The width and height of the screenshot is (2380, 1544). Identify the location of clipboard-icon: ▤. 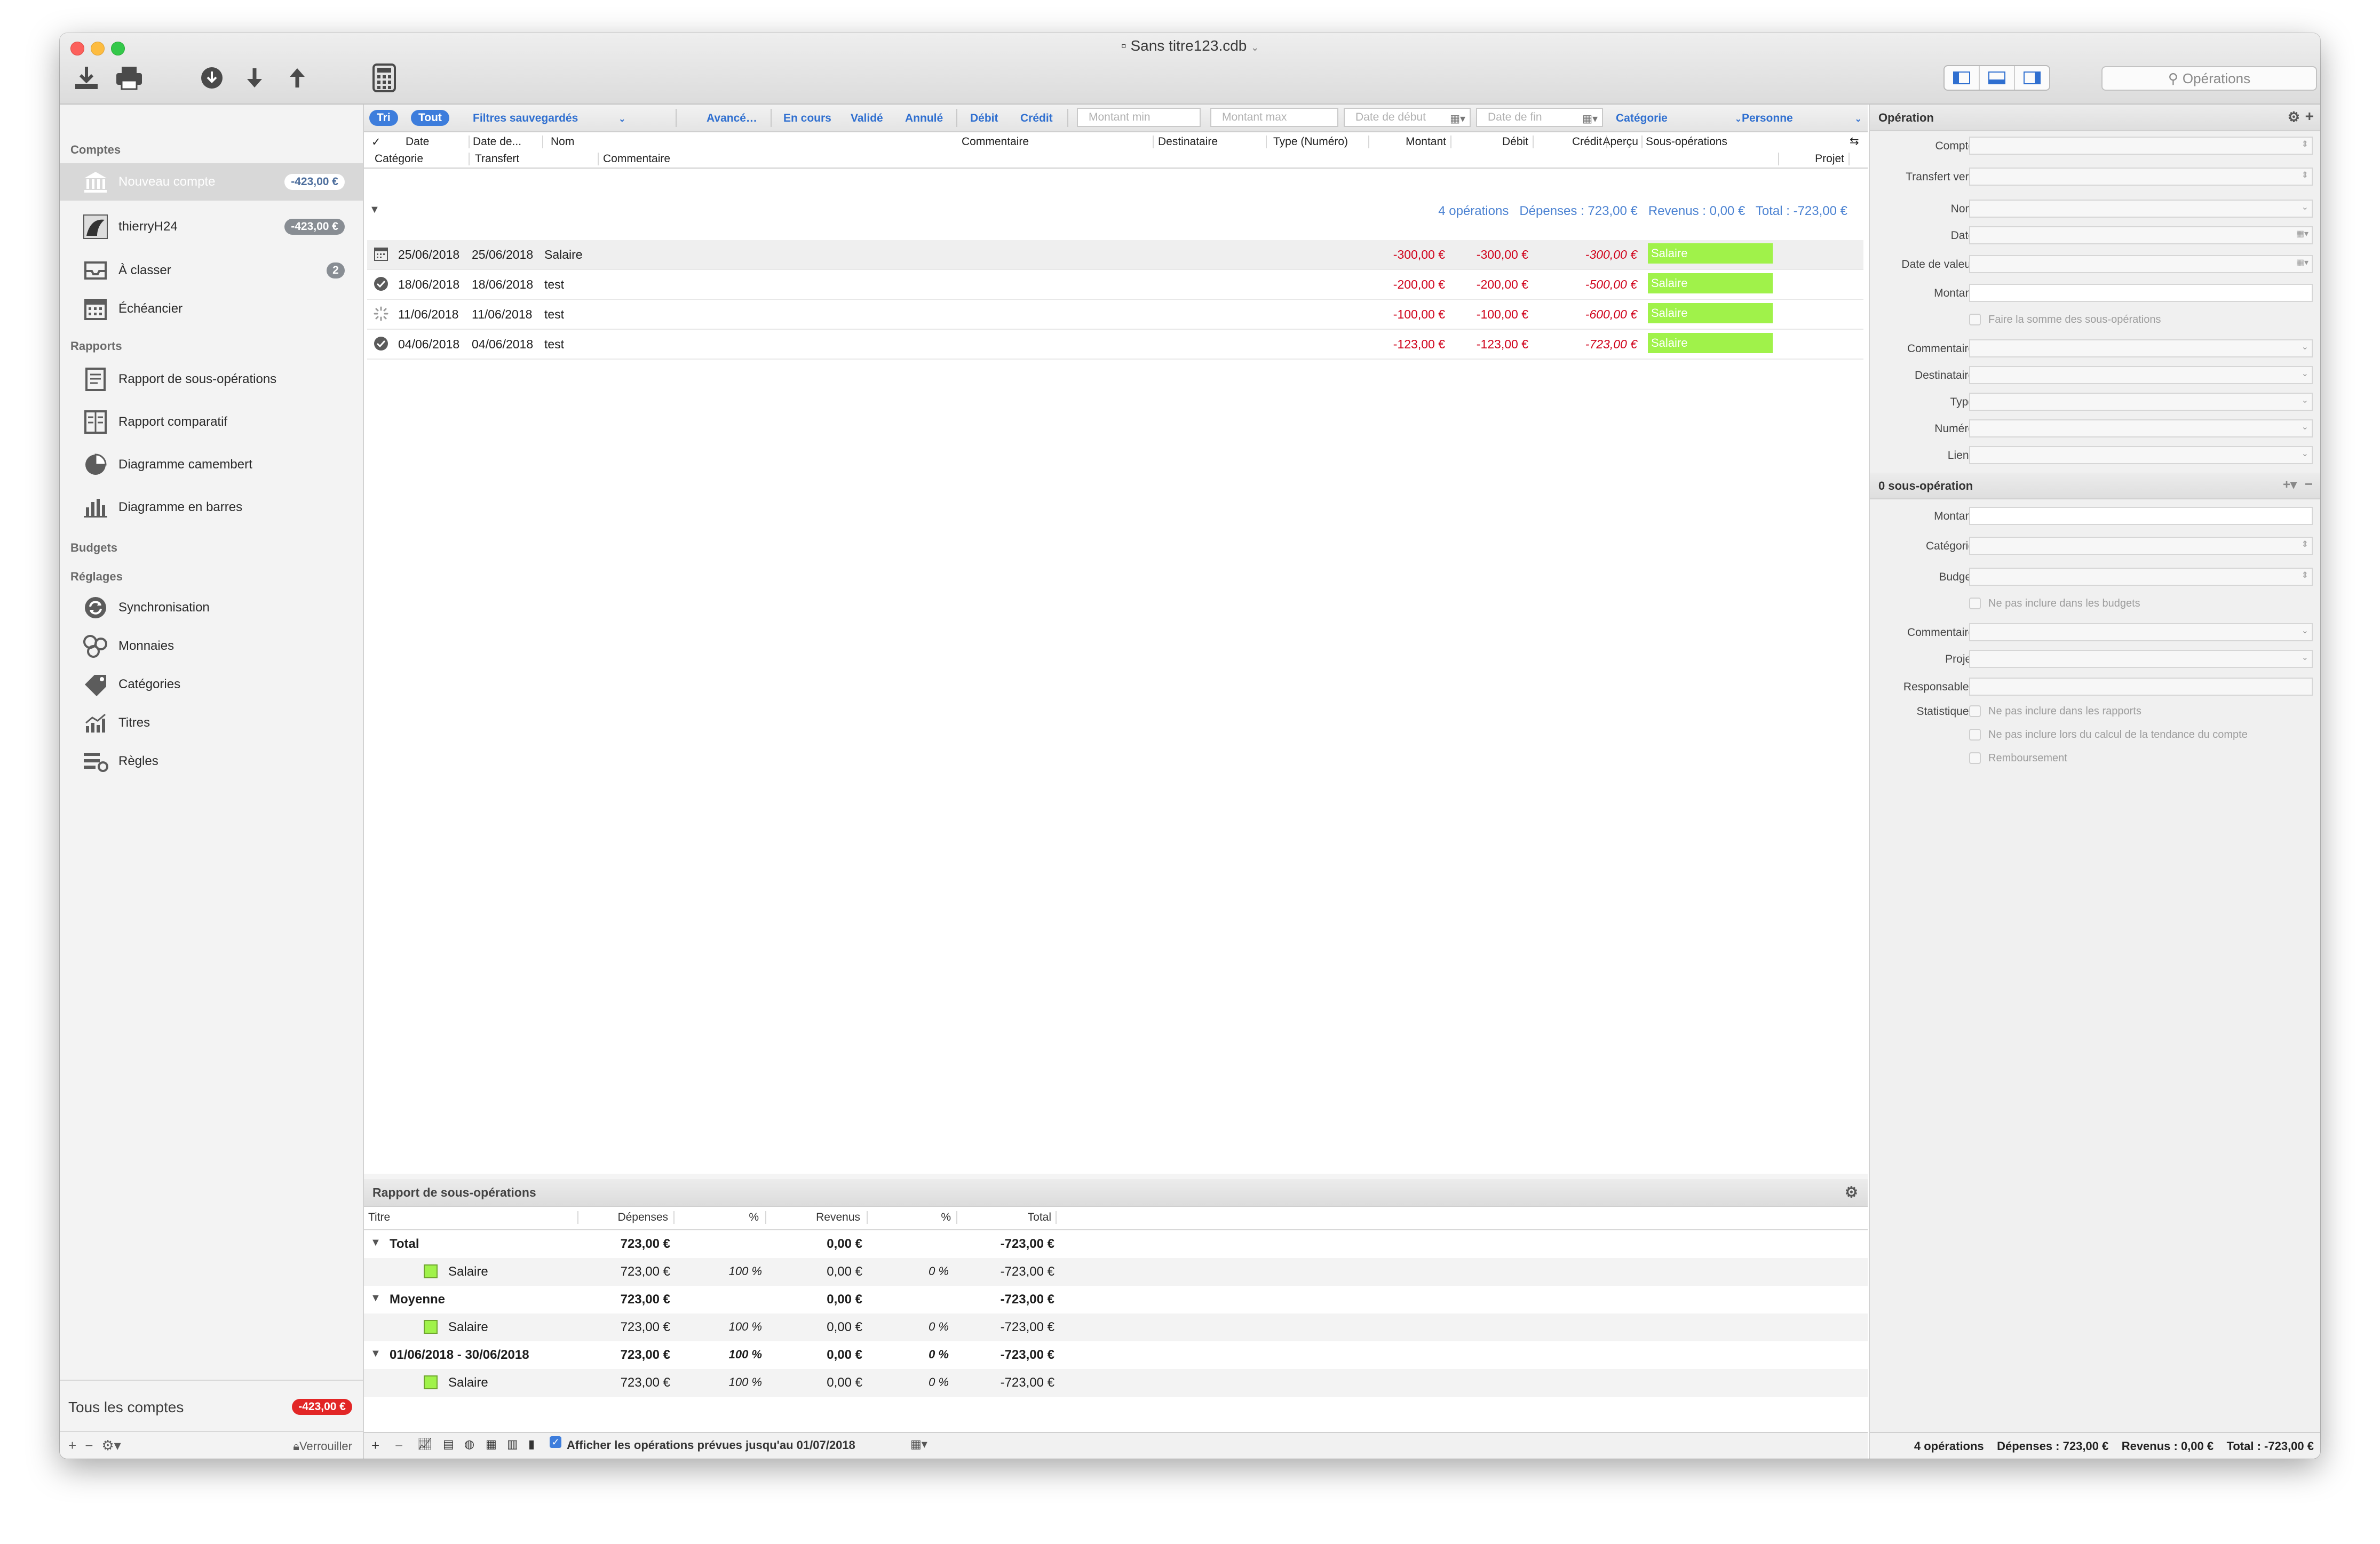
(448, 1444).